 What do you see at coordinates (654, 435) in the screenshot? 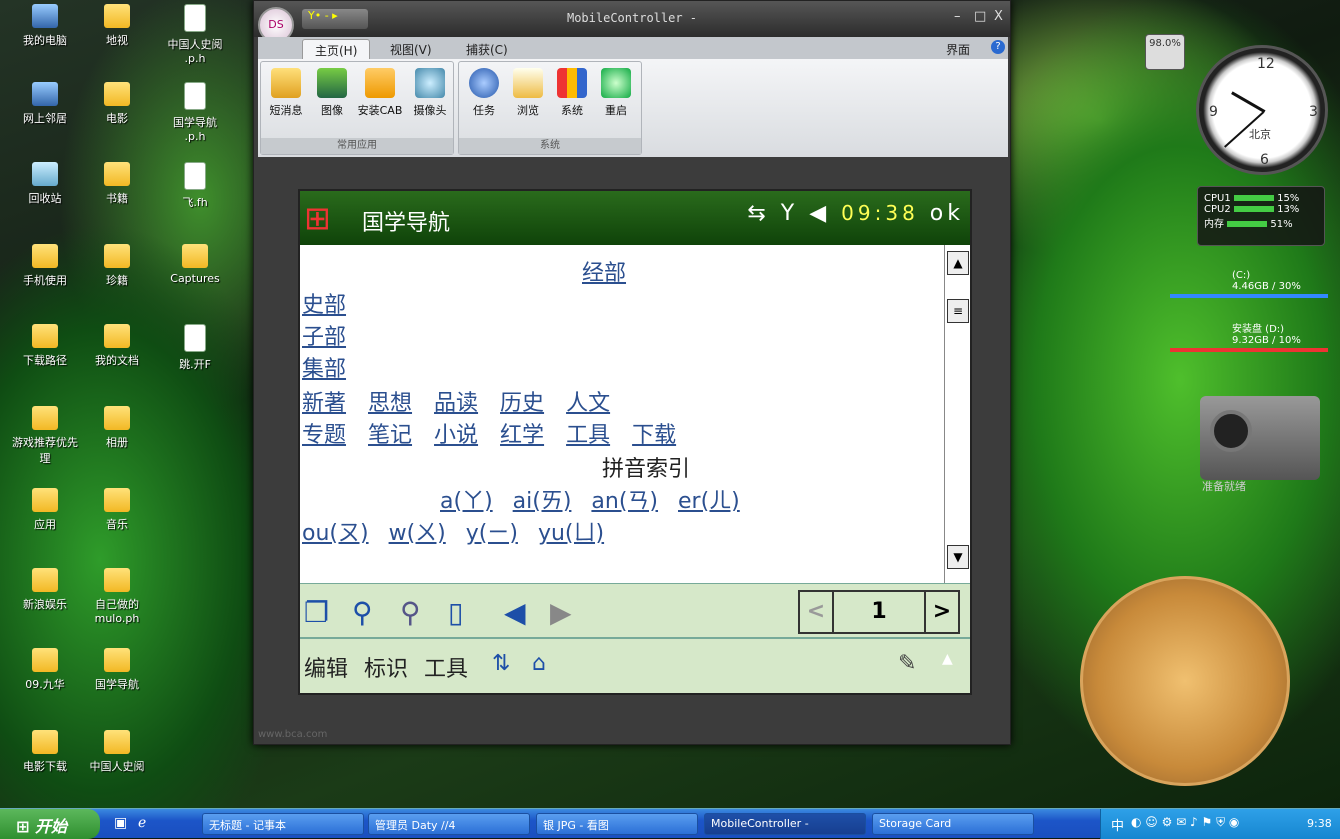
I see `category-link: 下载` at bounding box center [654, 435].